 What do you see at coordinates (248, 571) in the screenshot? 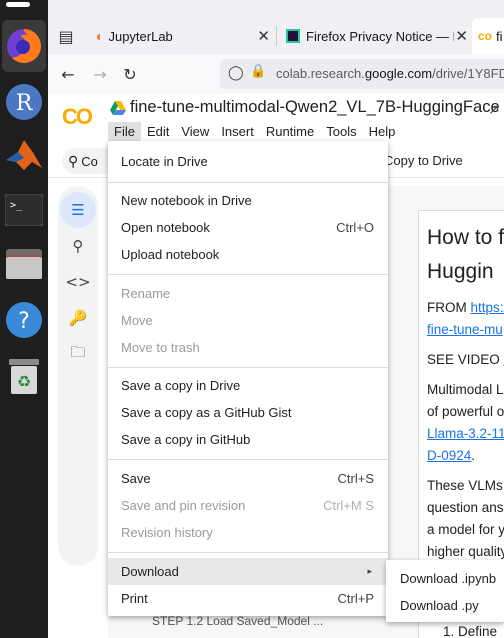
I see `menu-item-download: Download ▸` at bounding box center [248, 571].